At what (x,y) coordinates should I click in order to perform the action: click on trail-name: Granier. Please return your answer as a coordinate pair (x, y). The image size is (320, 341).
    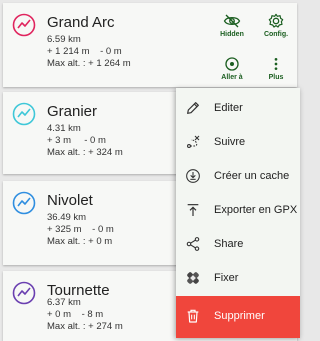
    Looking at the image, I should click on (72, 111).